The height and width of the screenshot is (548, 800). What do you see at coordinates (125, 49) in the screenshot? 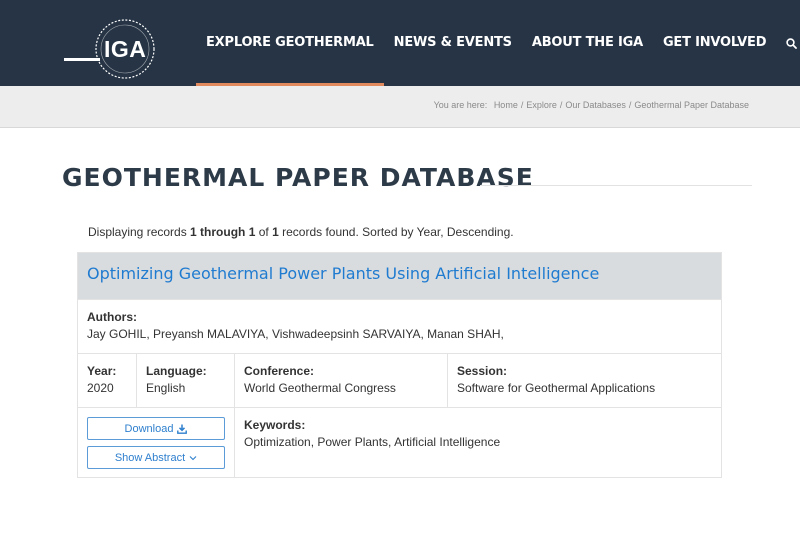
I see `logo-text: IGA` at bounding box center [125, 49].